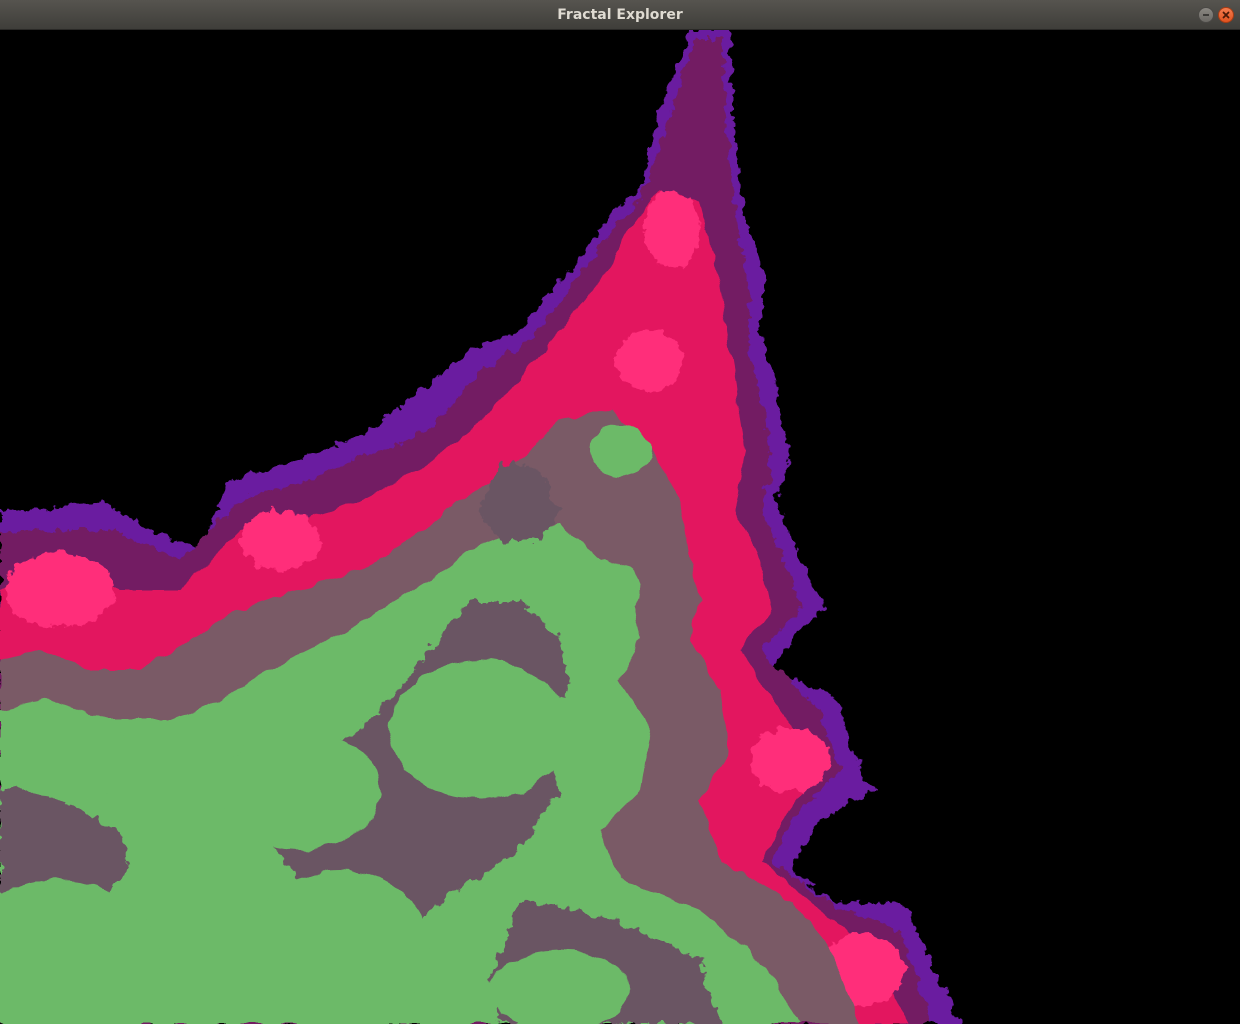  I want to click on minimize-button, so click(1206, 15).